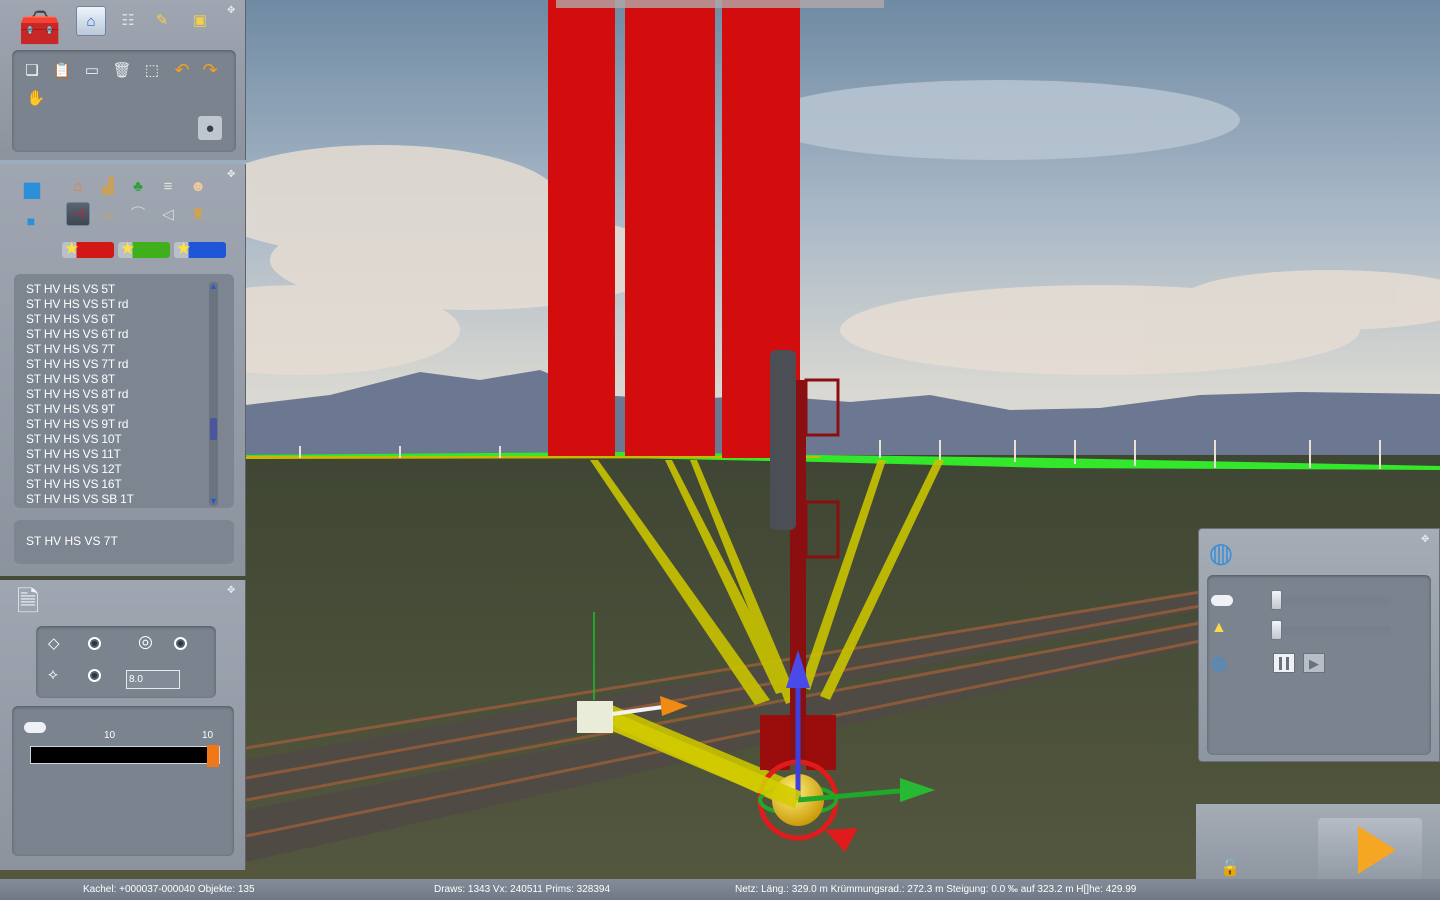  I want to click on slider-label-right: 10, so click(208, 735).